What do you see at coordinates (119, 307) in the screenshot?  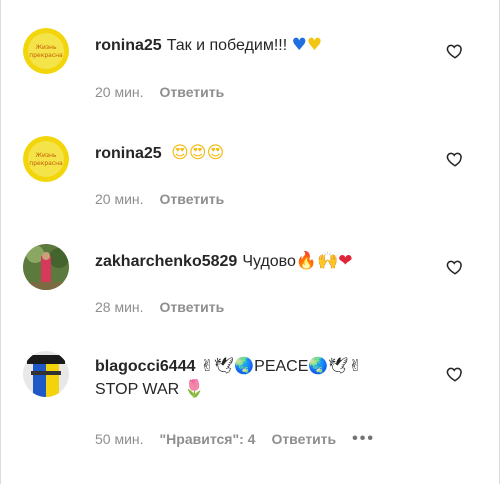 I see `comment-time: 28 мин.` at bounding box center [119, 307].